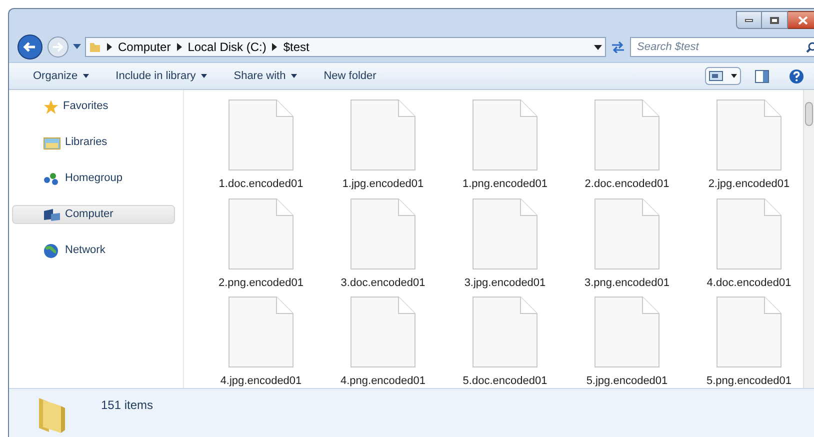 The height and width of the screenshot is (437, 814). Describe the element at coordinates (383, 381) in the screenshot. I see `file-name: 4.png.encoded01` at that location.